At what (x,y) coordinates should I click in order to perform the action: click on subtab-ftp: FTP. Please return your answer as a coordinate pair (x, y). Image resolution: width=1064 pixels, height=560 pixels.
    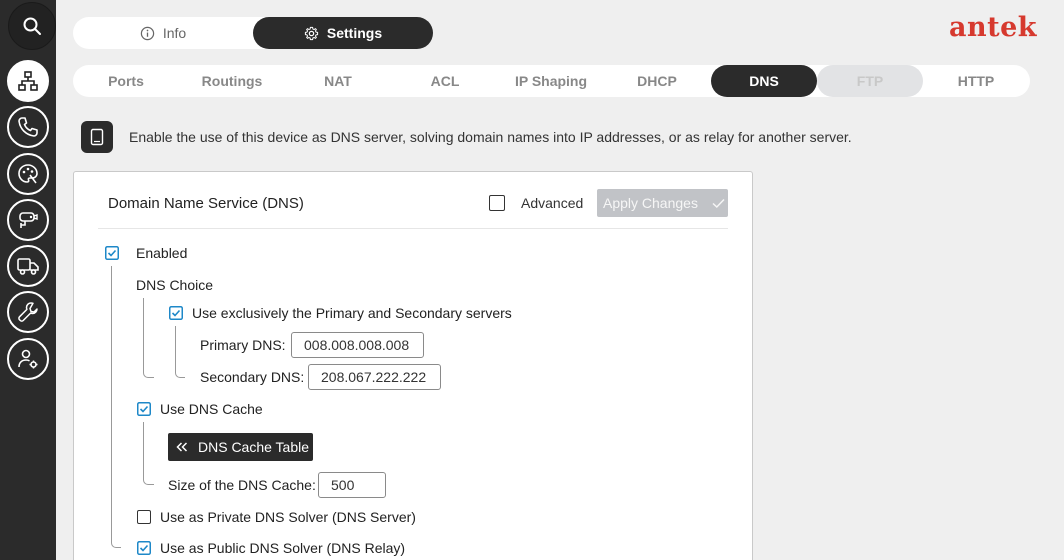
    Looking at the image, I should click on (870, 81).